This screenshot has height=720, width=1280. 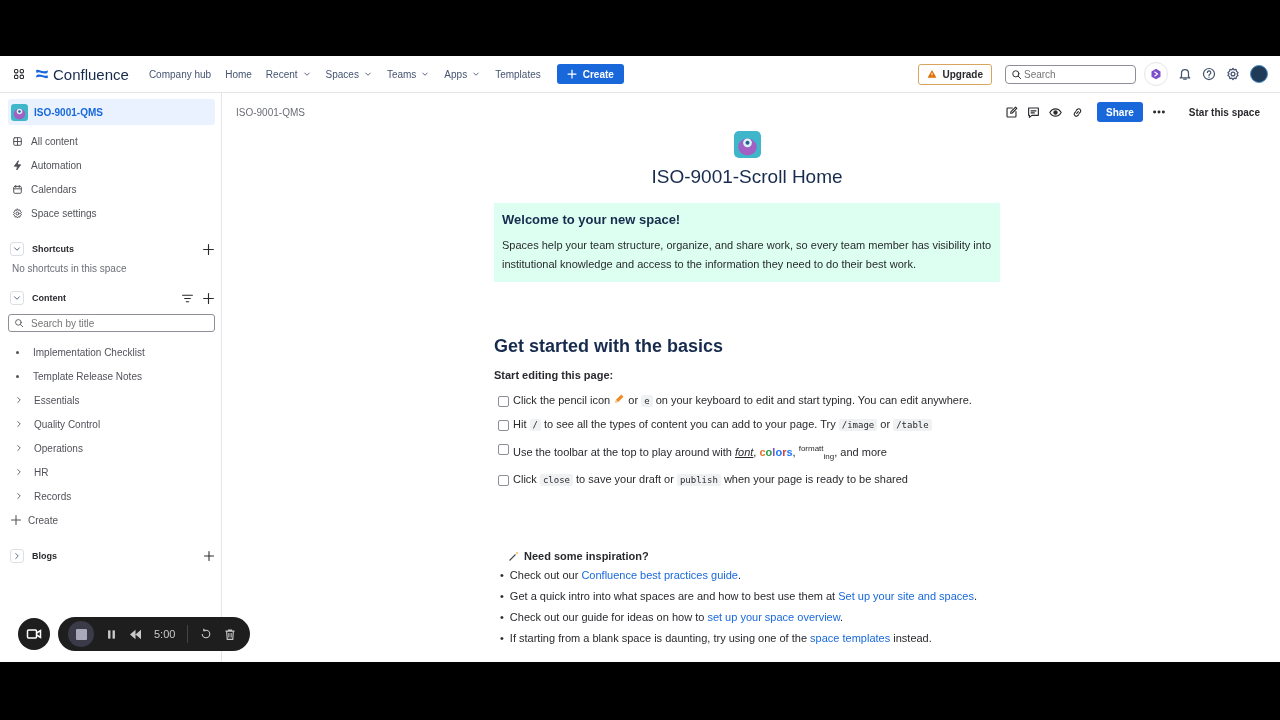 What do you see at coordinates (49, 298) in the screenshot?
I see `section-title: Content` at bounding box center [49, 298].